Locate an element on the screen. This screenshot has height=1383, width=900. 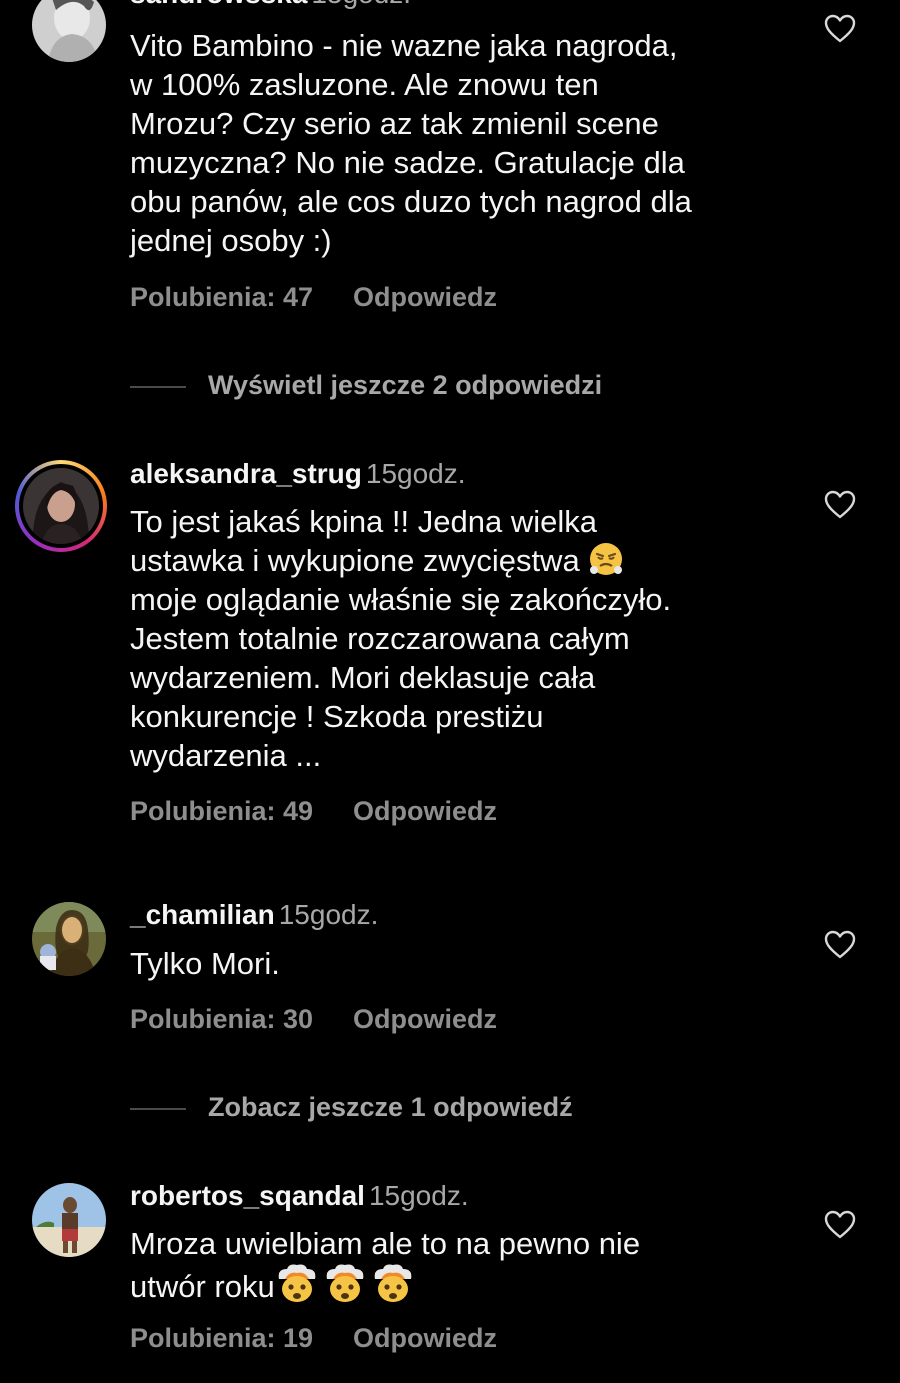
comment-meta: Polubienia: 19 Odpowiedz is located at coordinates (313, 1338).